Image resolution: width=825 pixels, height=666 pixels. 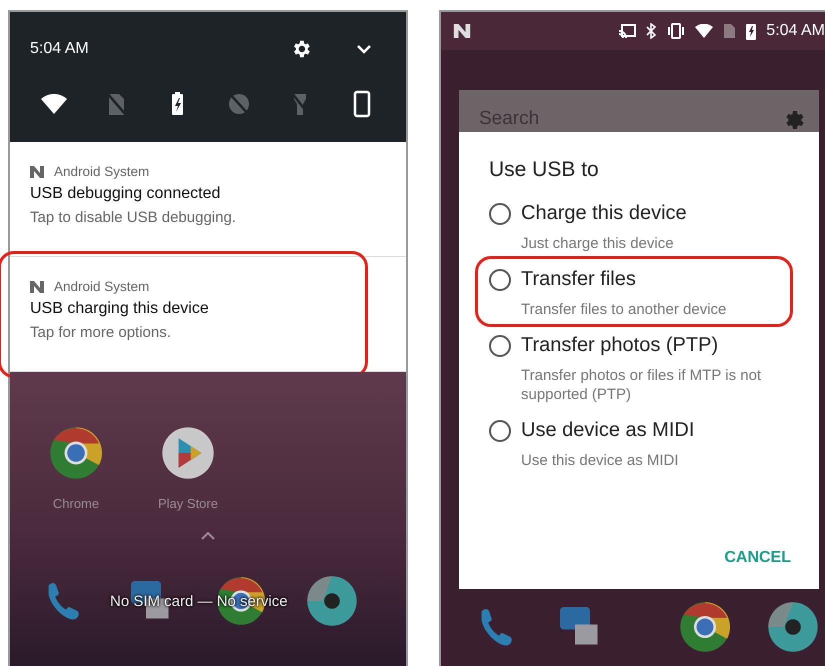 What do you see at coordinates (188, 453) in the screenshot?
I see `play-store-icon` at bounding box center [188, 453].